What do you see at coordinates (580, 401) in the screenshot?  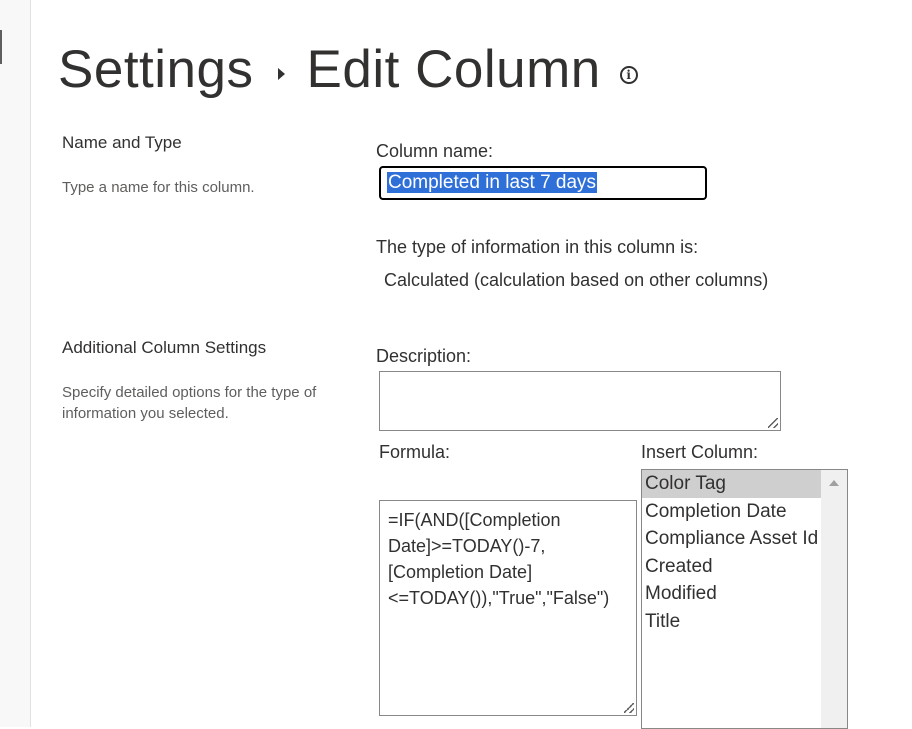 I see `description-textarea` at bounding box center [580, 401].